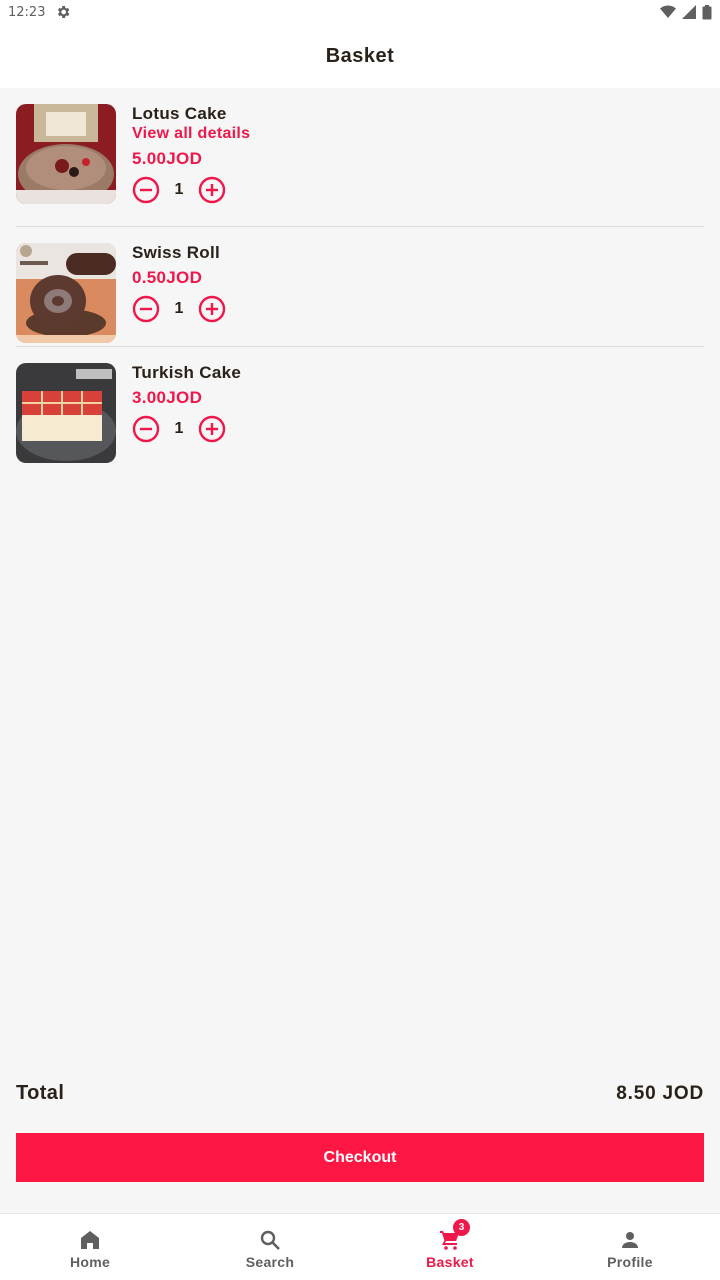 The width and height of the screenshot is (720, 1280). I want to click on bottom-nav: Home Search 3 Basket Profile, so click(360, 1246).